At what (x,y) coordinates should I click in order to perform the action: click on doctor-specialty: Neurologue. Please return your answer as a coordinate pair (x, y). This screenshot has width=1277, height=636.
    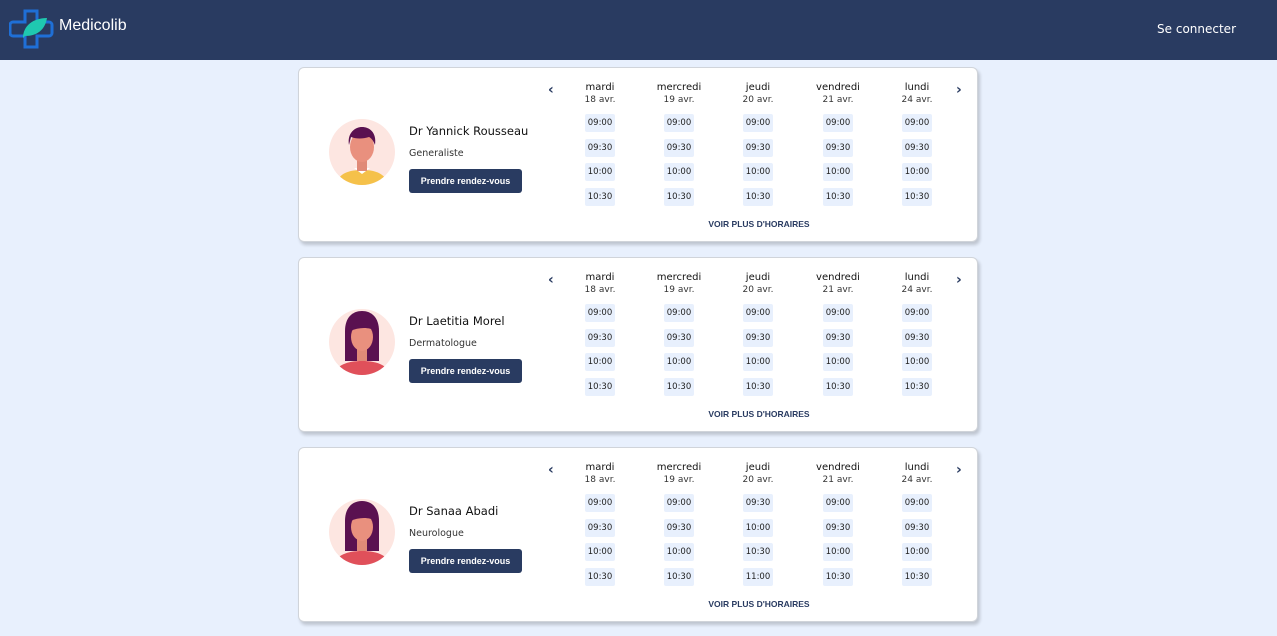
    Looking at the image, I should click on (436, 533).